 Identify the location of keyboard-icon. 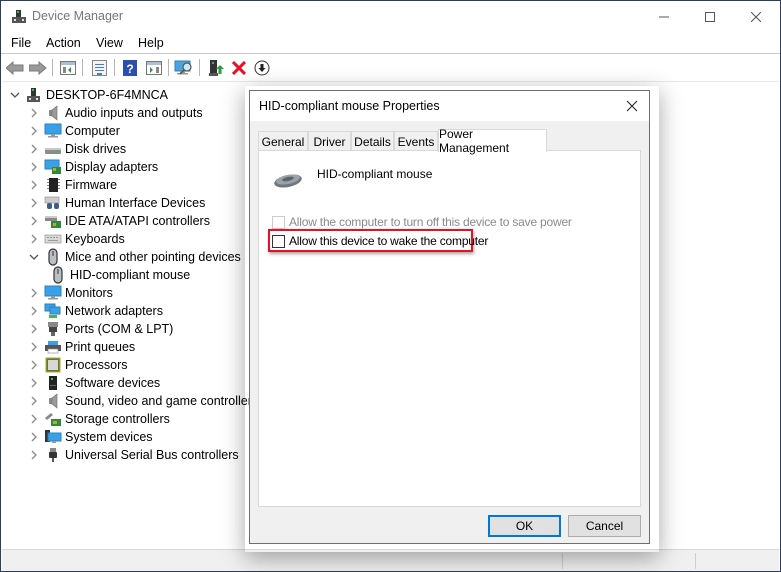
(53, 239).